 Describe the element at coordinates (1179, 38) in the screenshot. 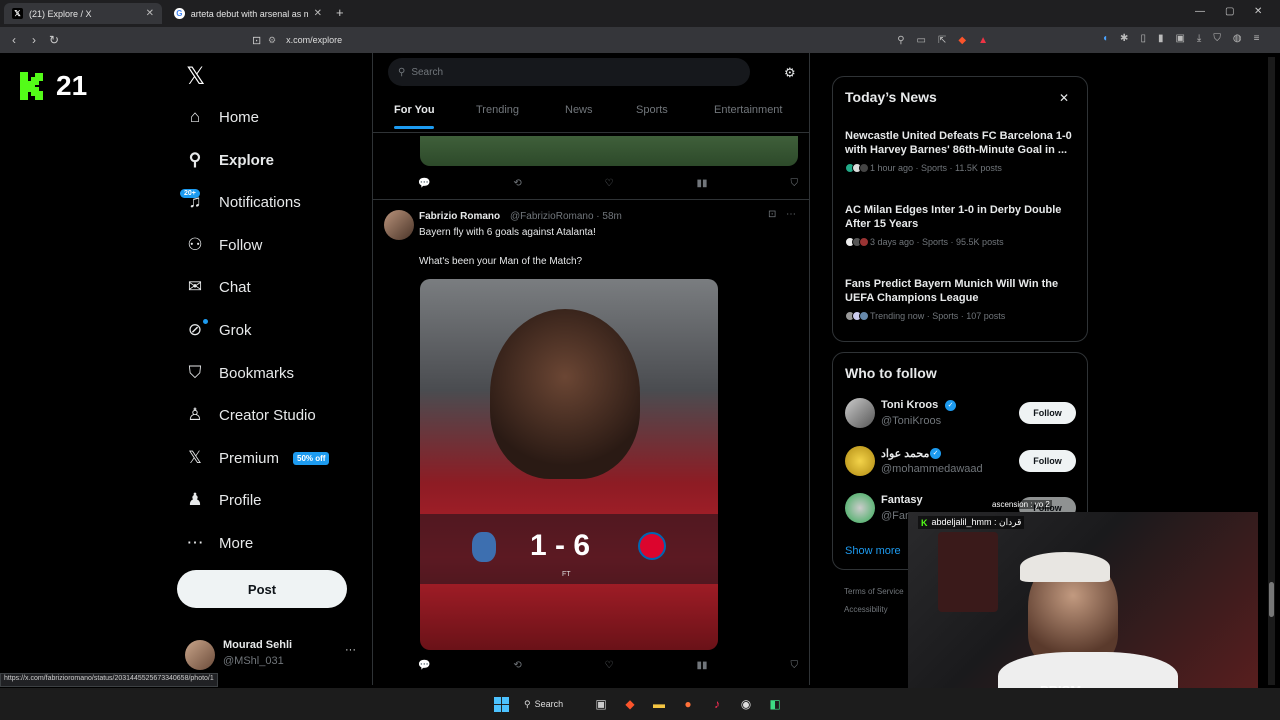

I see `wallet-icon: ▣` at that location.